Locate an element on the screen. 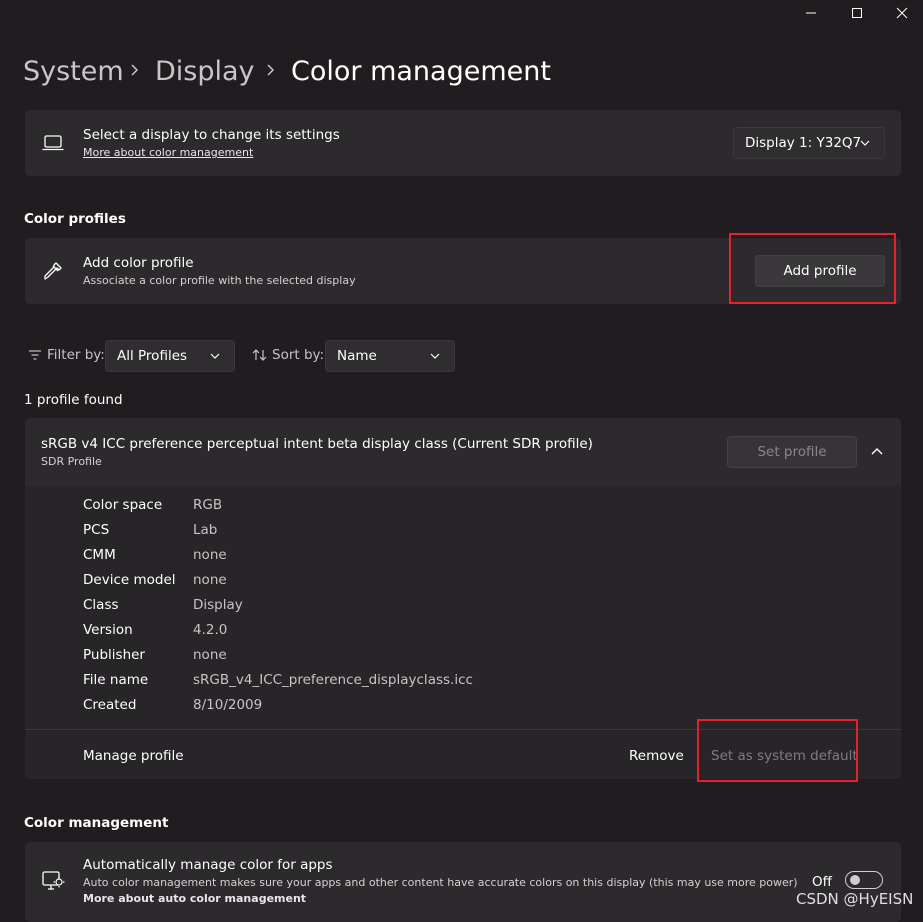 This screenshot has width=923, height=922. filter-dropdown: All Profiles is located at coordinates (170, 356).